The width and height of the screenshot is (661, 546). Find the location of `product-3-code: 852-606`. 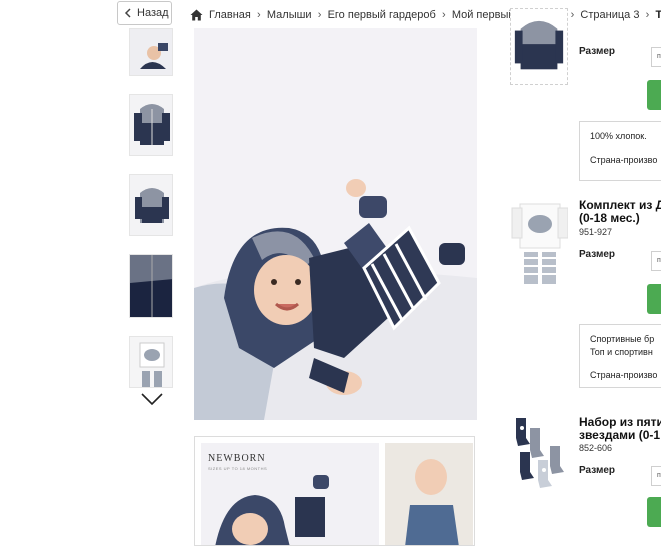

product-3-code: 852-606 is located at coordinates (596, 448).